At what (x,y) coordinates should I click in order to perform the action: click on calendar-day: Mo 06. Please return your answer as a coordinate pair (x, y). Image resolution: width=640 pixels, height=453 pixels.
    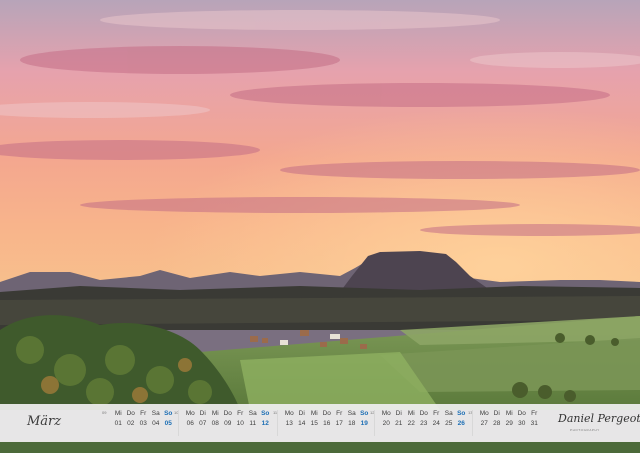
    Looking at the image, I should click on (190, 419).